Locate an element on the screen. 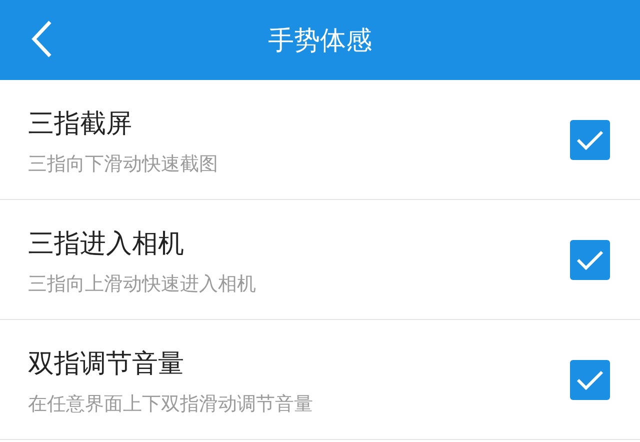 This screenshot has height=442, width=640. setting-description: 在任意界面上下双指滑动调节音量 is located at coordinates (171, 404).